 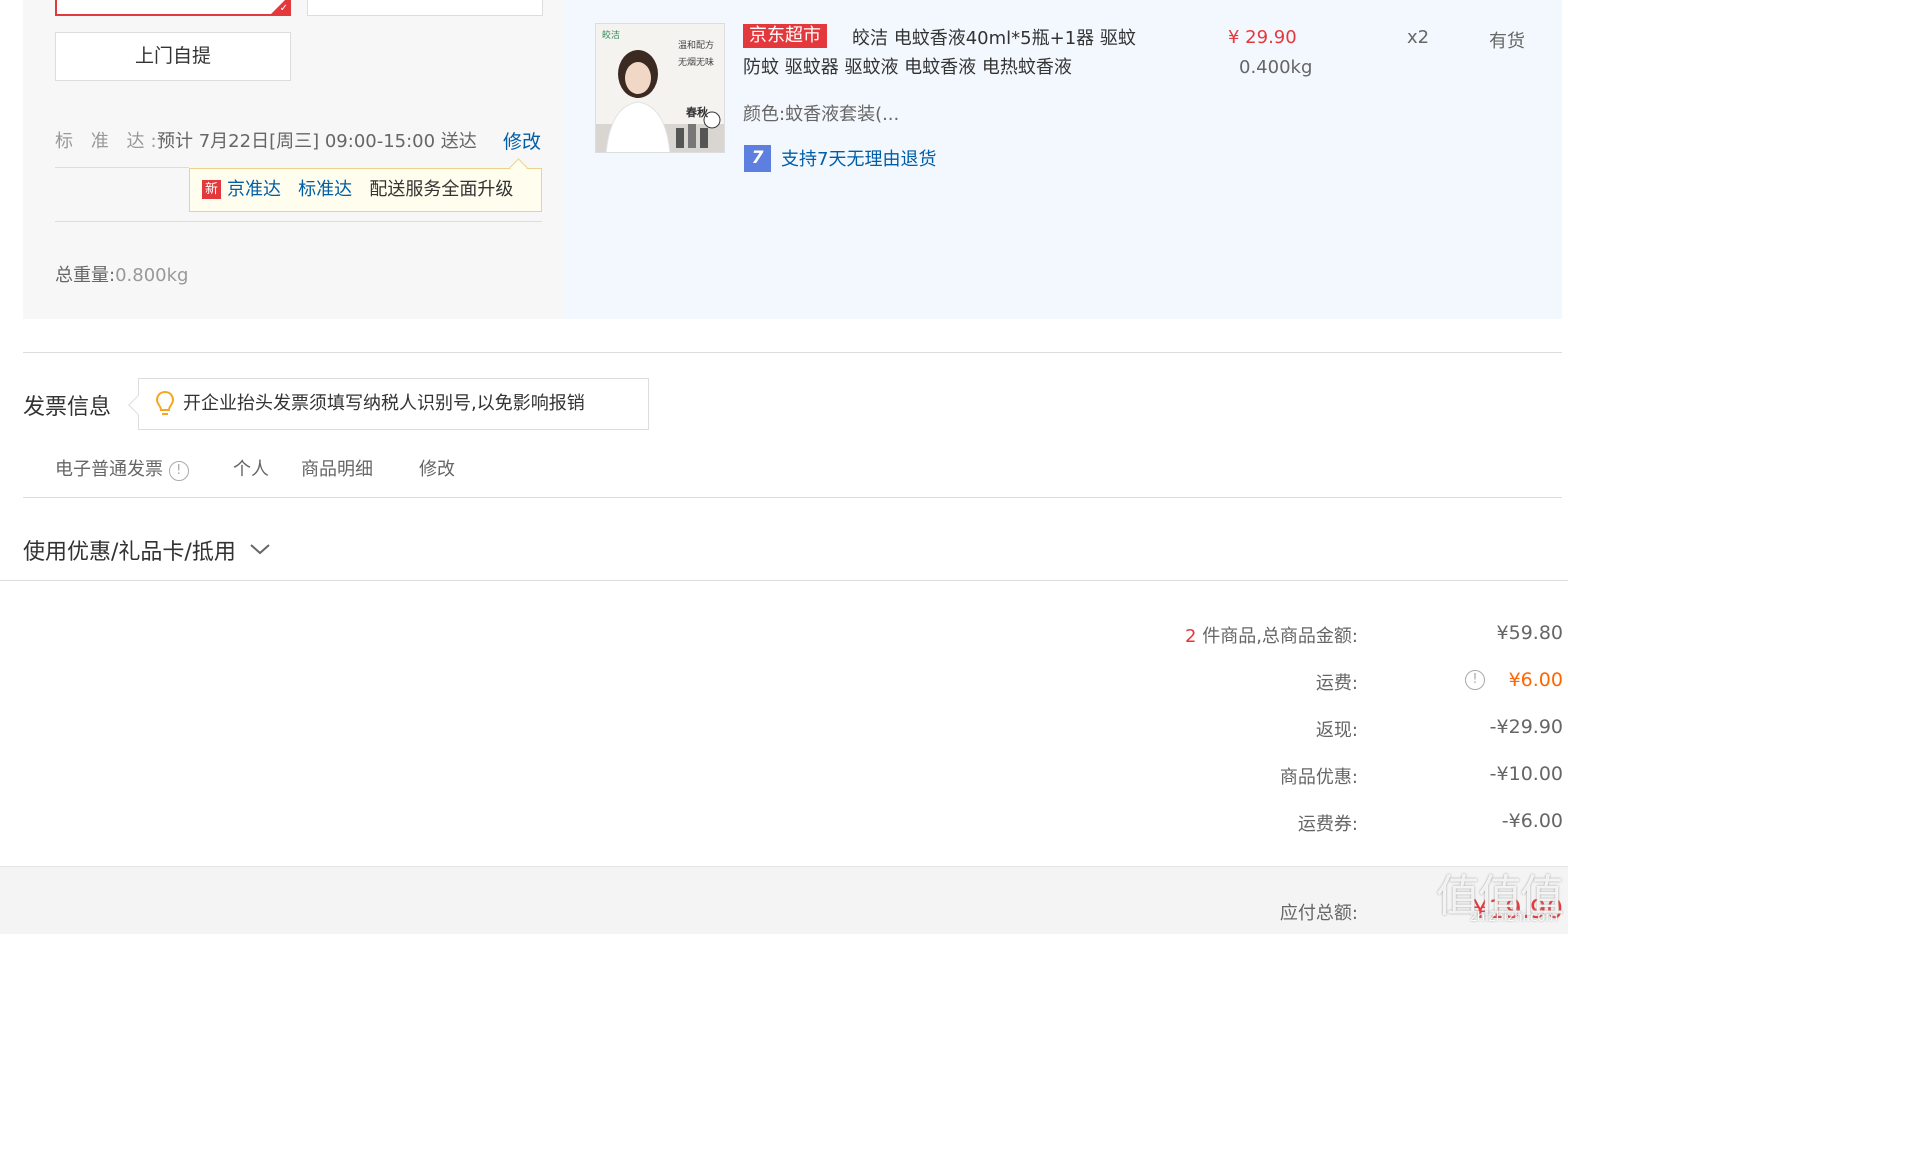 I want to click on image-brand: 皎洁, so click(x=611, y=36).